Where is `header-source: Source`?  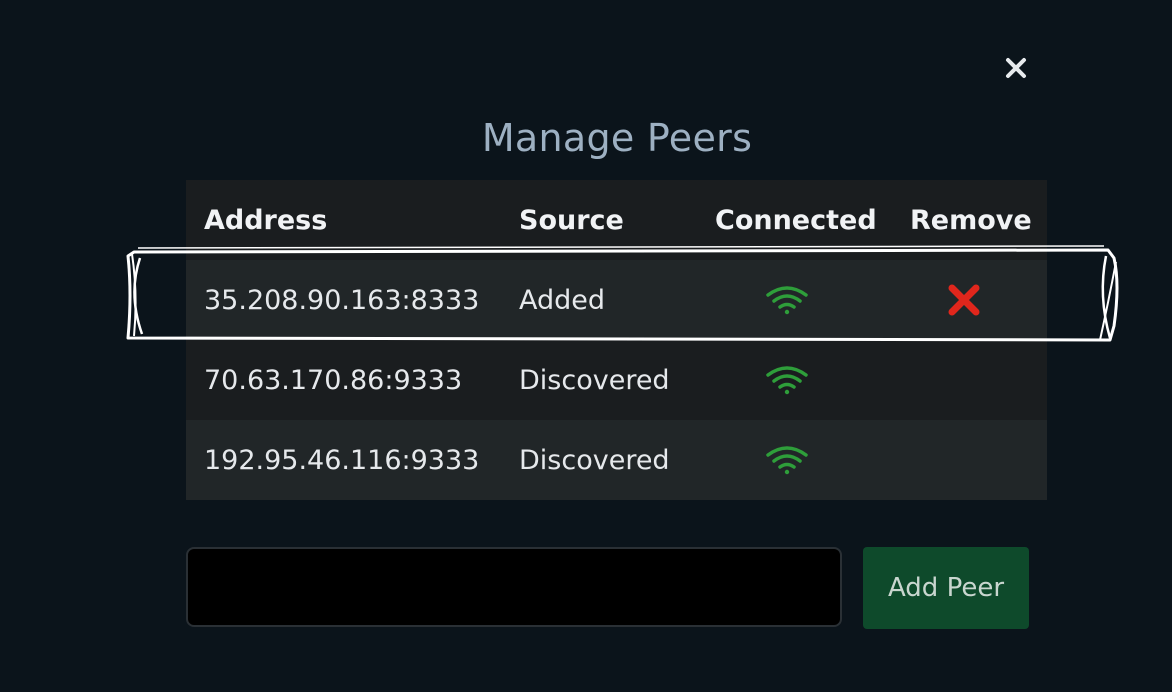 header-source: Source is located at coordinates (571, 220).